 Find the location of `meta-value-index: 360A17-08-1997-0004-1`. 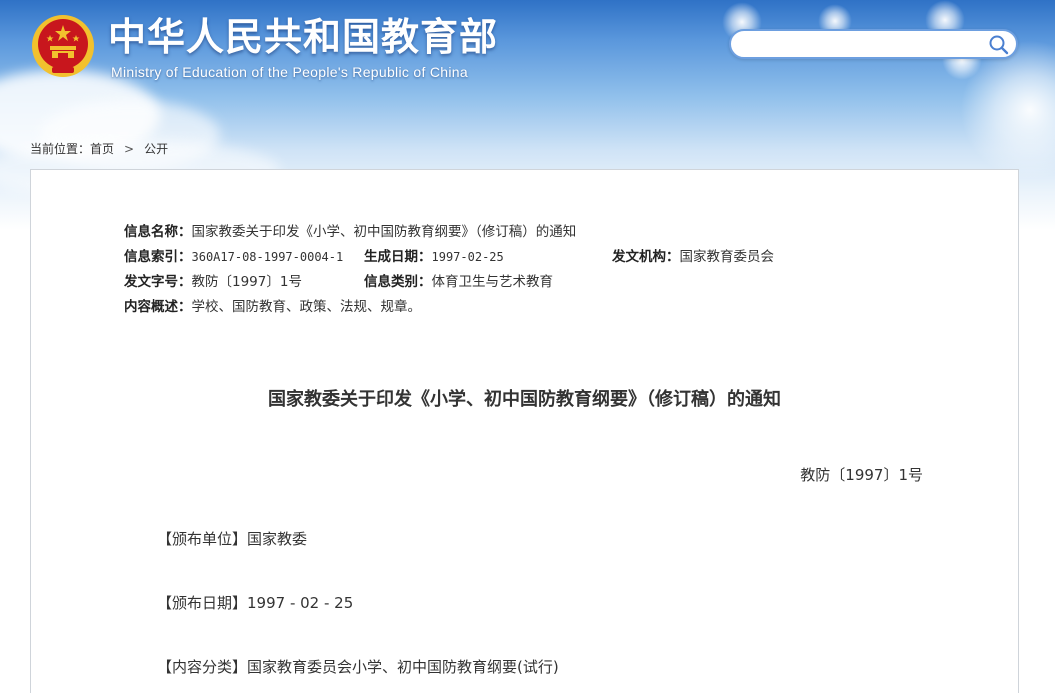

meta-value-index: 360A17-08-1997-0004-1 is located at coordinates (267, 257).